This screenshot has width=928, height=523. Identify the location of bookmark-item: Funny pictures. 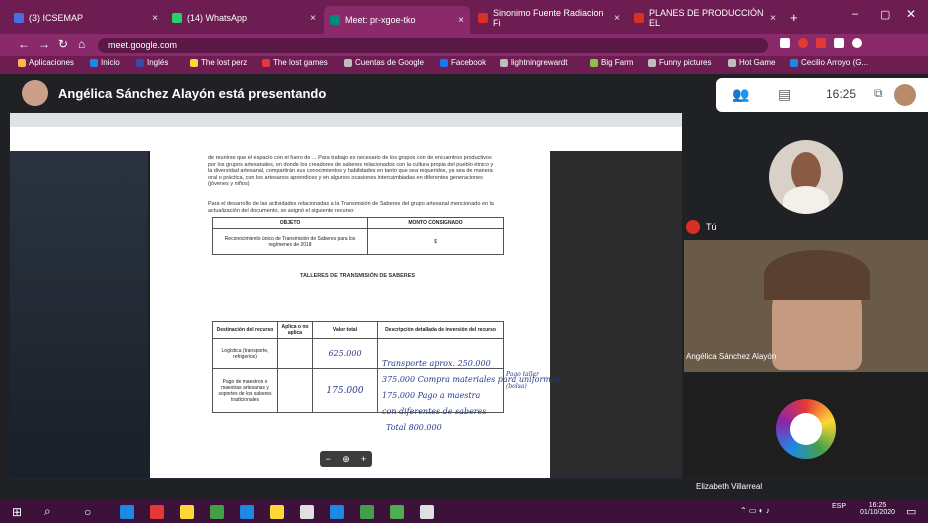
(679, 62).